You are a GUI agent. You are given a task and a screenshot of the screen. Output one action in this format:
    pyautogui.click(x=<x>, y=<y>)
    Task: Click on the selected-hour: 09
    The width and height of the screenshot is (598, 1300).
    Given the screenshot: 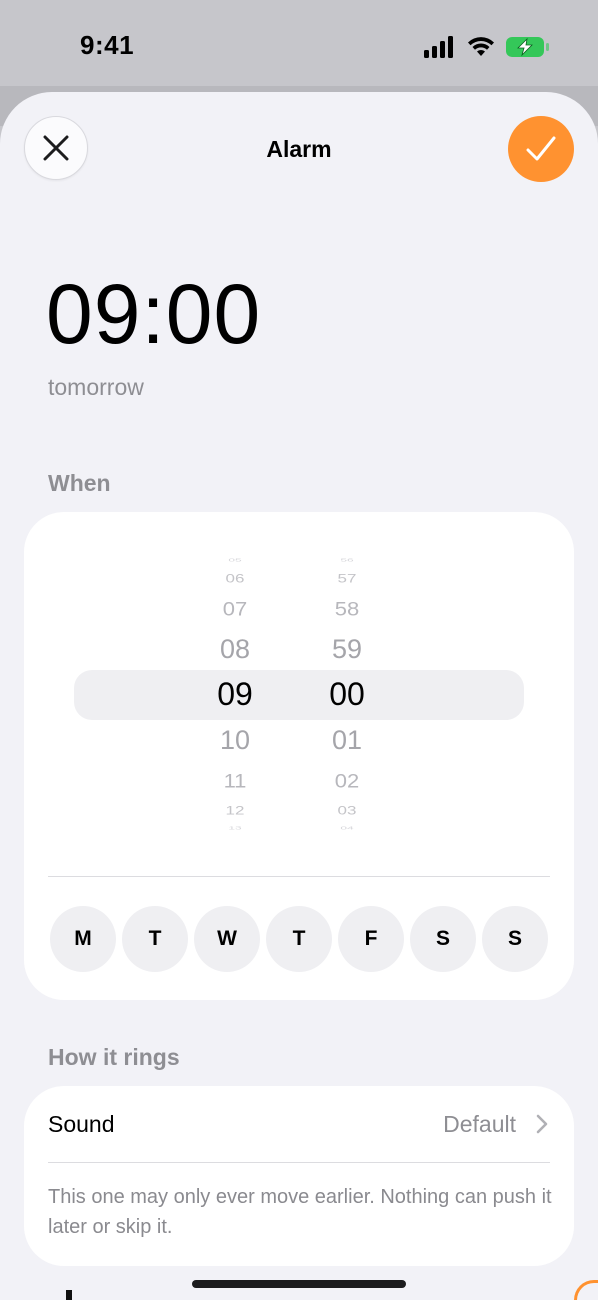 What is the action you would take?
    pyautogui.click(x=235, y=694)
    